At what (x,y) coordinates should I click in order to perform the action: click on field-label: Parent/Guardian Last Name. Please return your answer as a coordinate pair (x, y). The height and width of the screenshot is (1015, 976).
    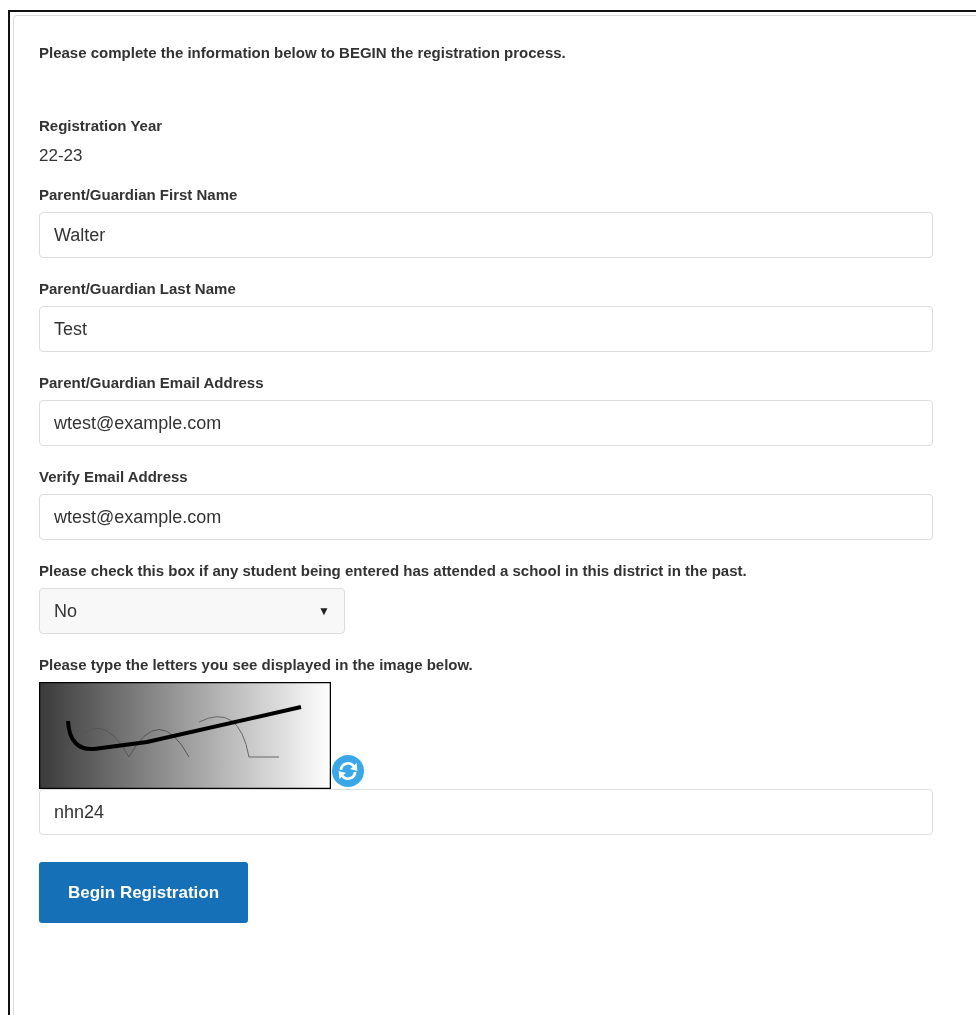
    Looking at the image, I should click on (138, 288).